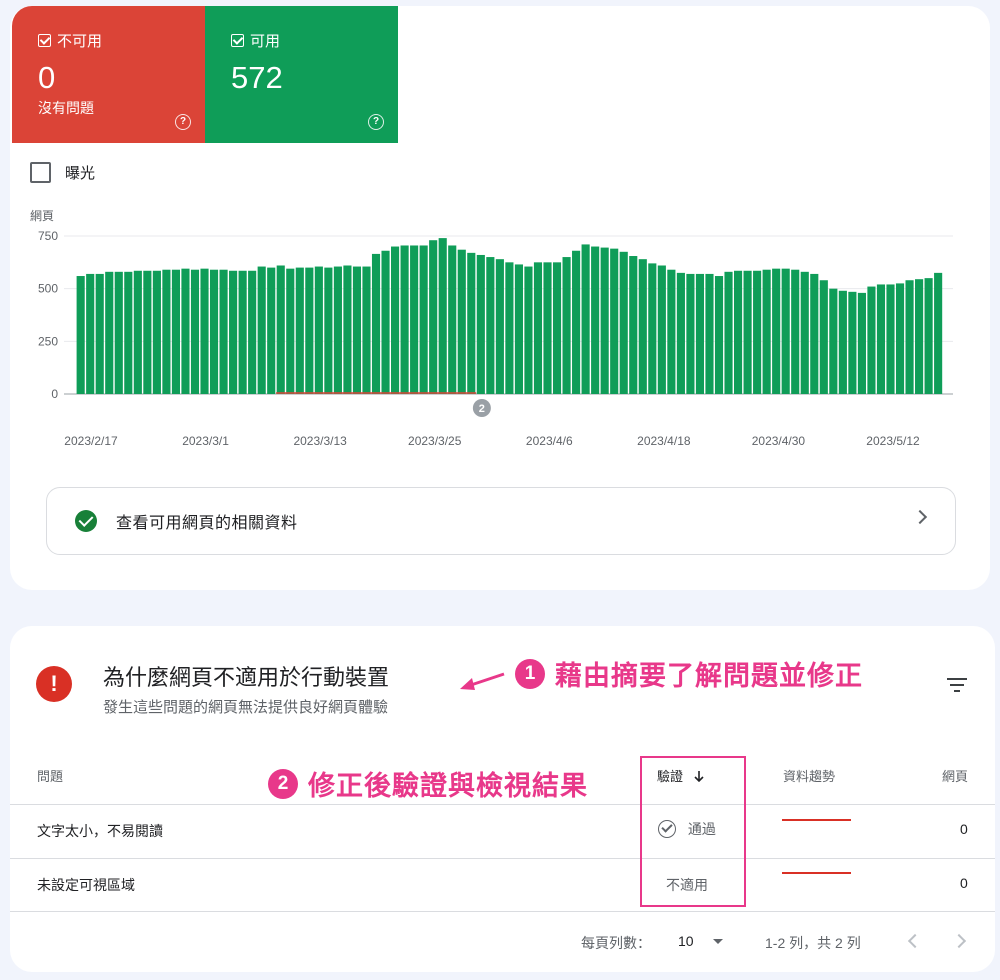  Describe the element at coordinates (301, 74) in the screenshot. I see `usable-tile: 可用 572 ?` at that location.